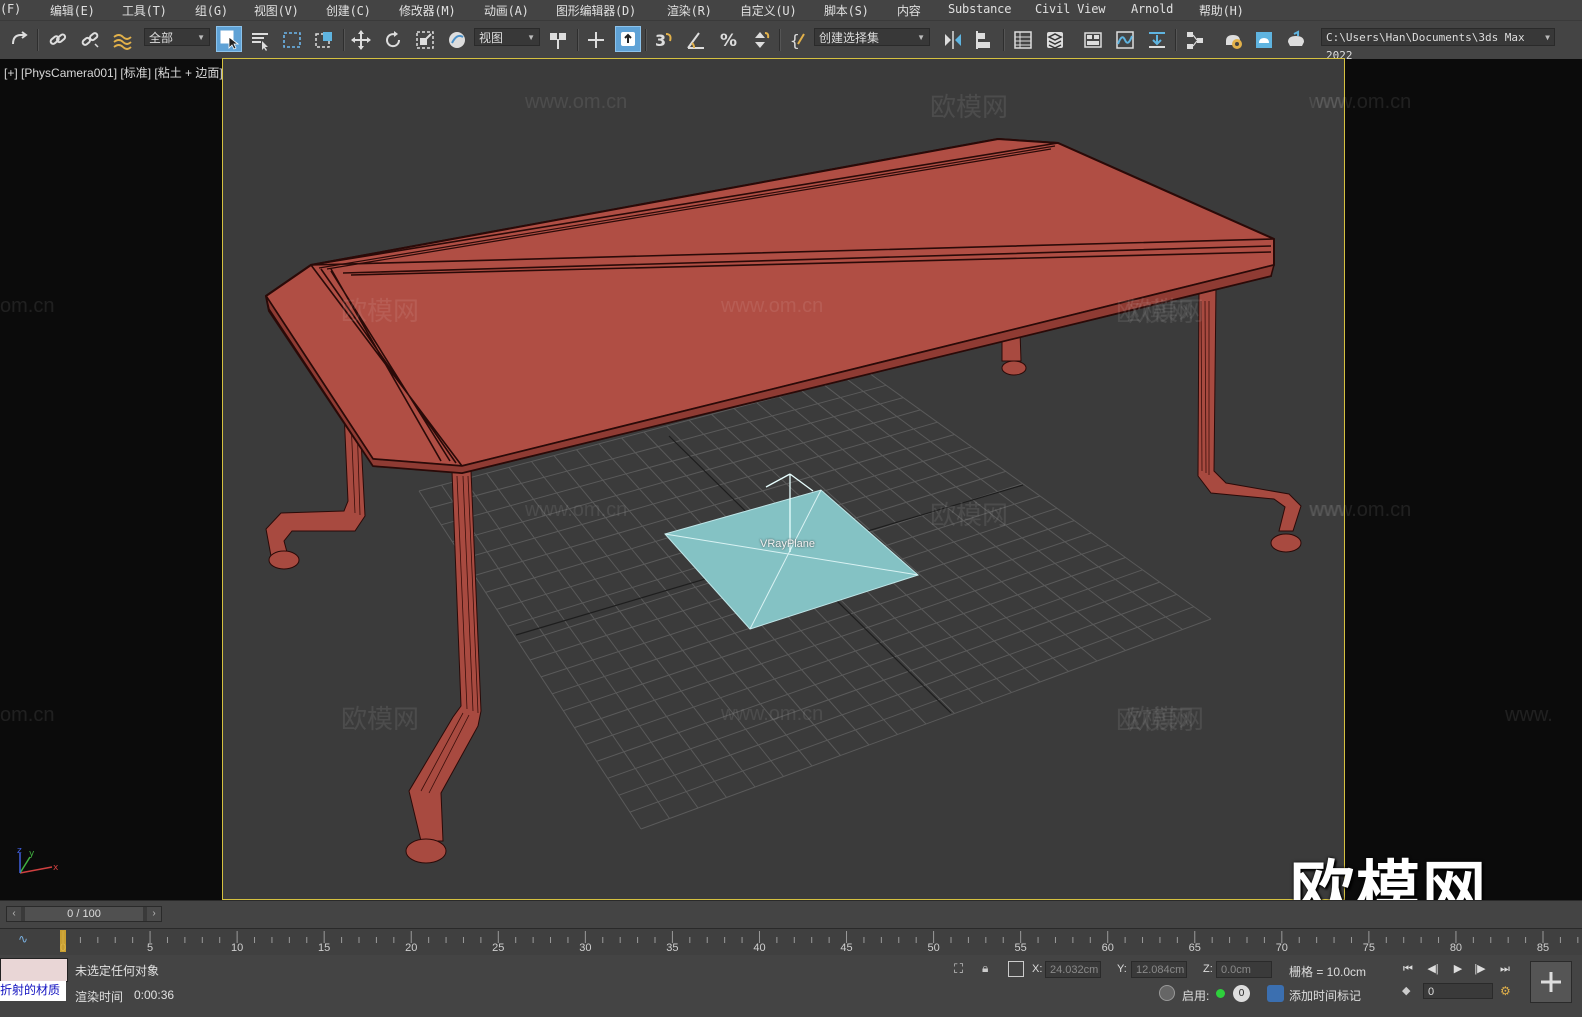 Image resolution: width=1582 pixels, height=1017 pixels. What do you see at coordinates (58, 40) in the screenshot?
I see `link-icon` at bounding box center [58, 40].